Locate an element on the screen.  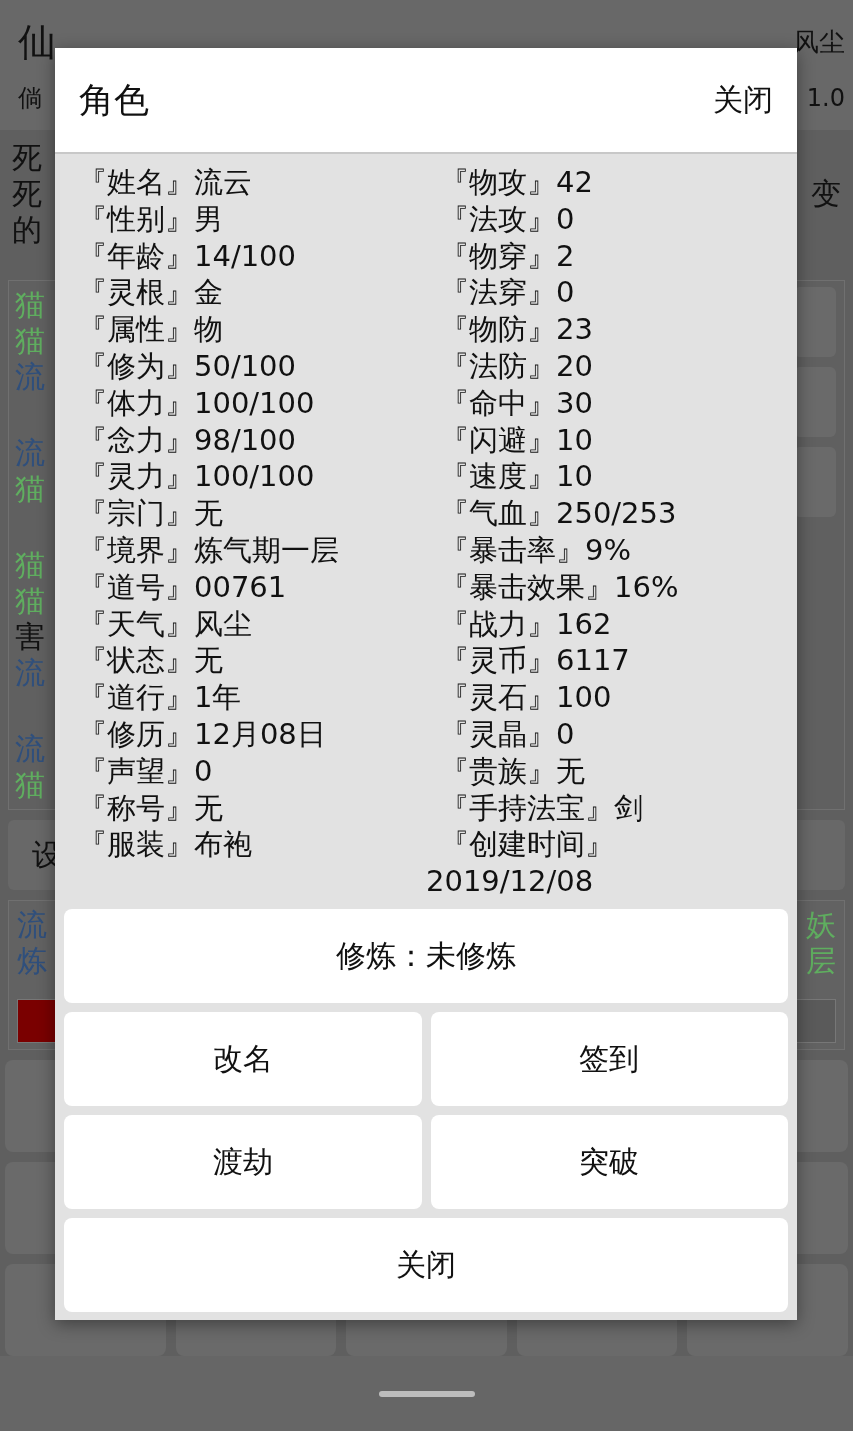
stat-label: 『灵石』 is located at coordinates (498, 697).